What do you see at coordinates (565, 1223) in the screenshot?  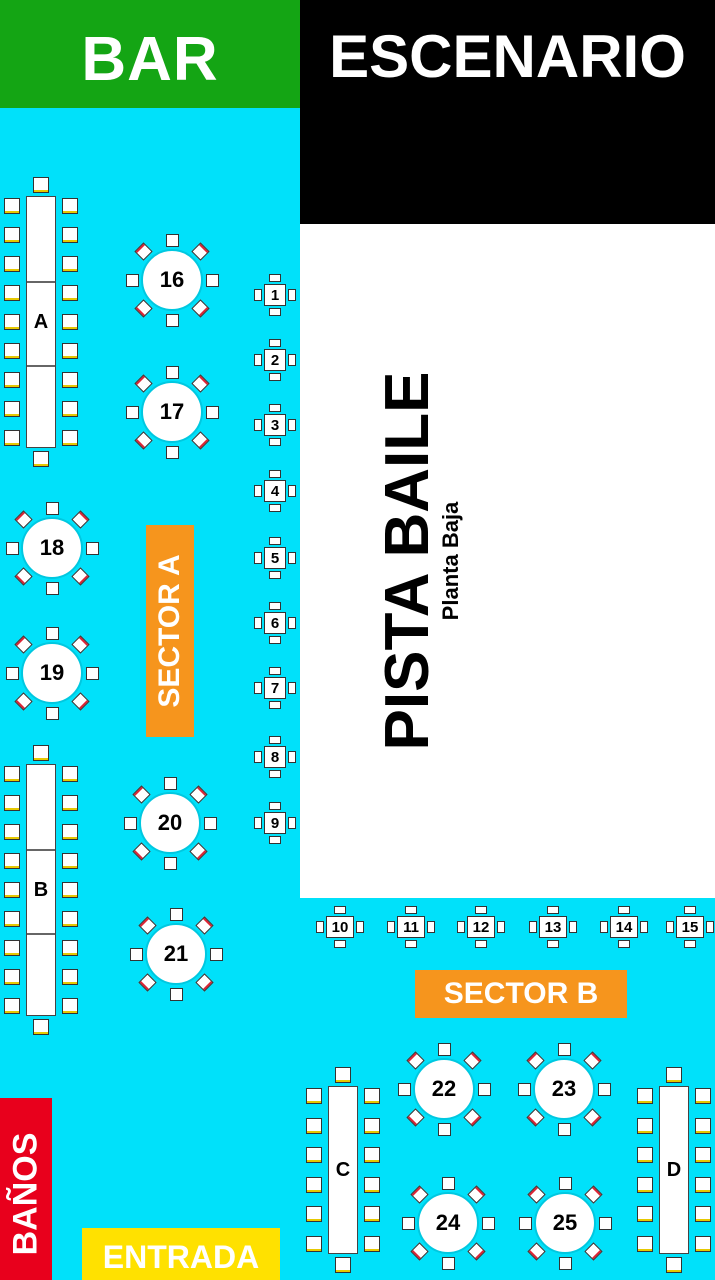 I see `round-table-25: 25` at bounding box center [565, 1223].